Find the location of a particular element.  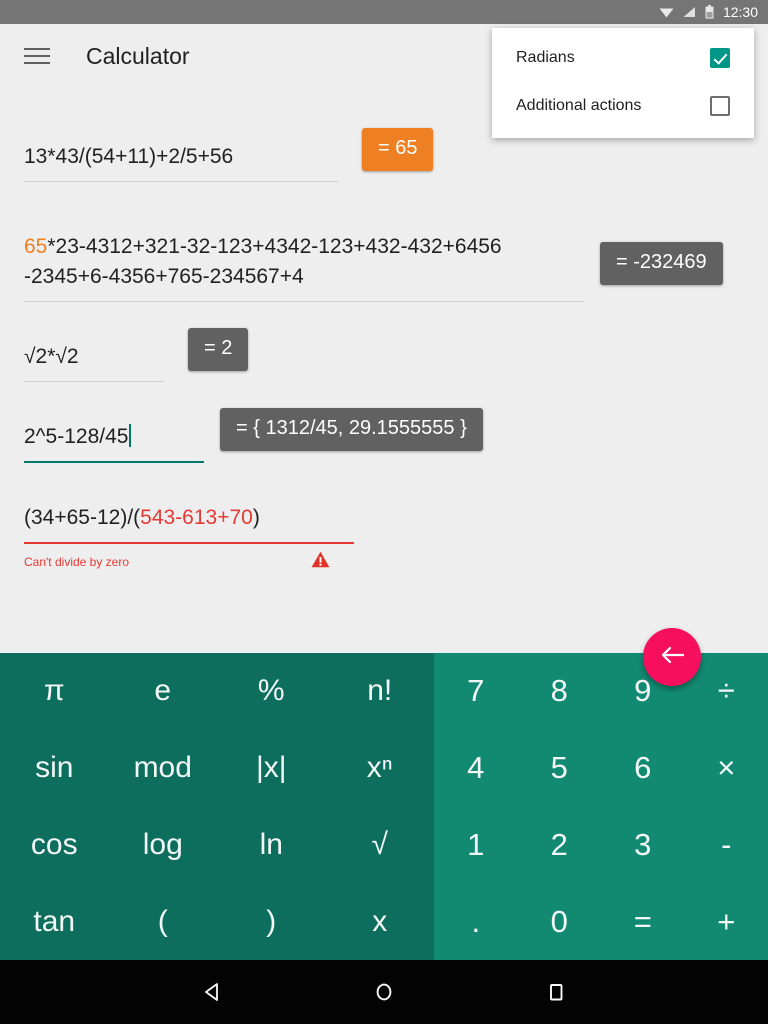

key-3: 3 is located at coordinates (643, 845).